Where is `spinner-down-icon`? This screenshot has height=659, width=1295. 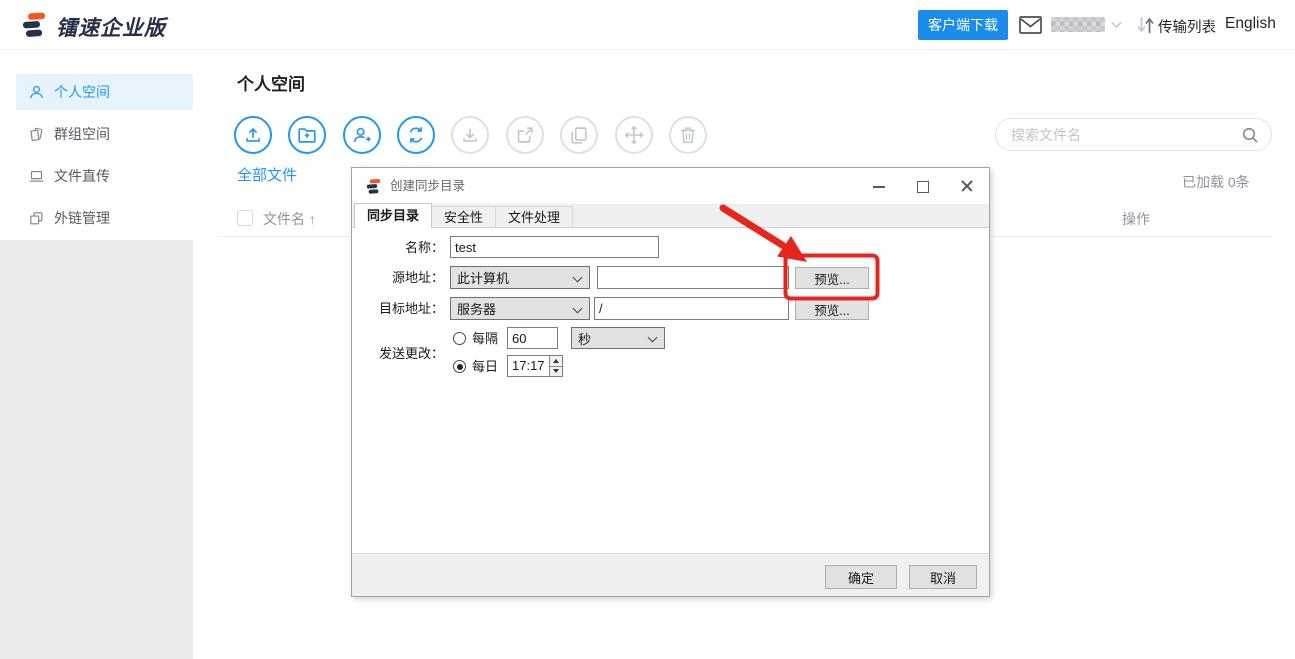 spinner-down-icon is located at coordinates (556, 371).